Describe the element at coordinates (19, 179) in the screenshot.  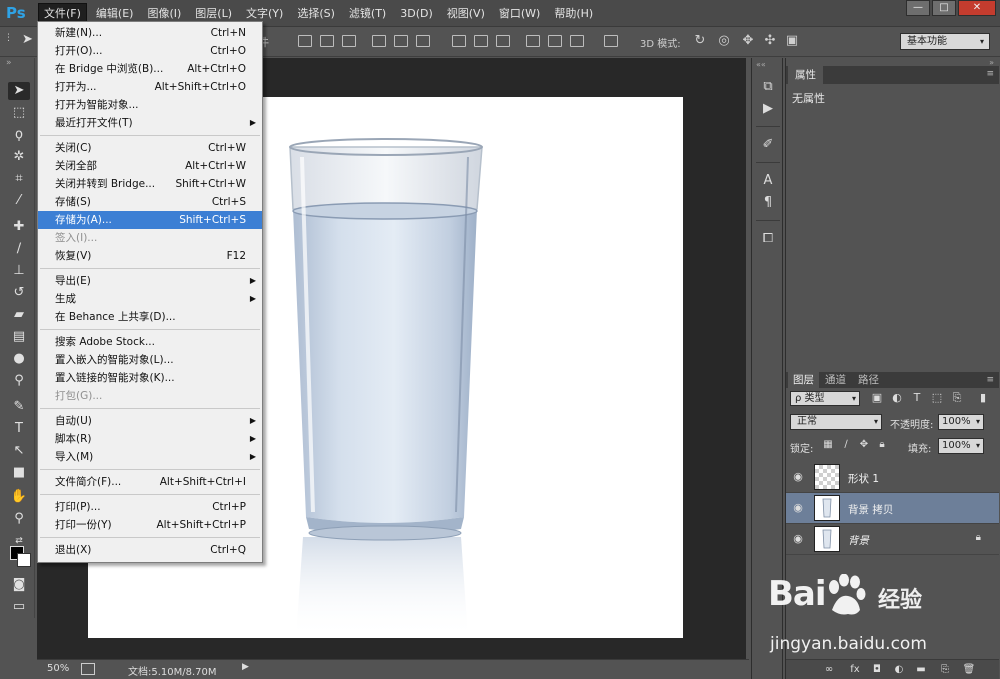
I see `crop-tool-icon: ⌗` at that location.